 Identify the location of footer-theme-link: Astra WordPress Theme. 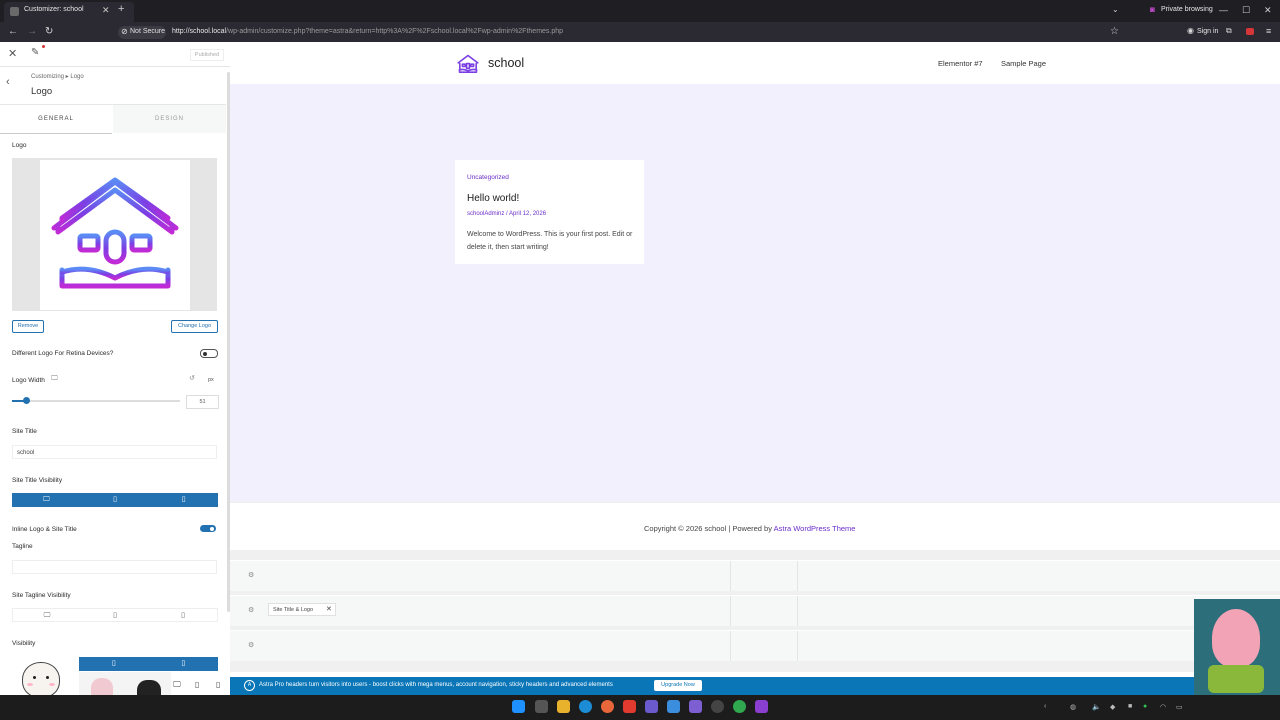
(815, 528).